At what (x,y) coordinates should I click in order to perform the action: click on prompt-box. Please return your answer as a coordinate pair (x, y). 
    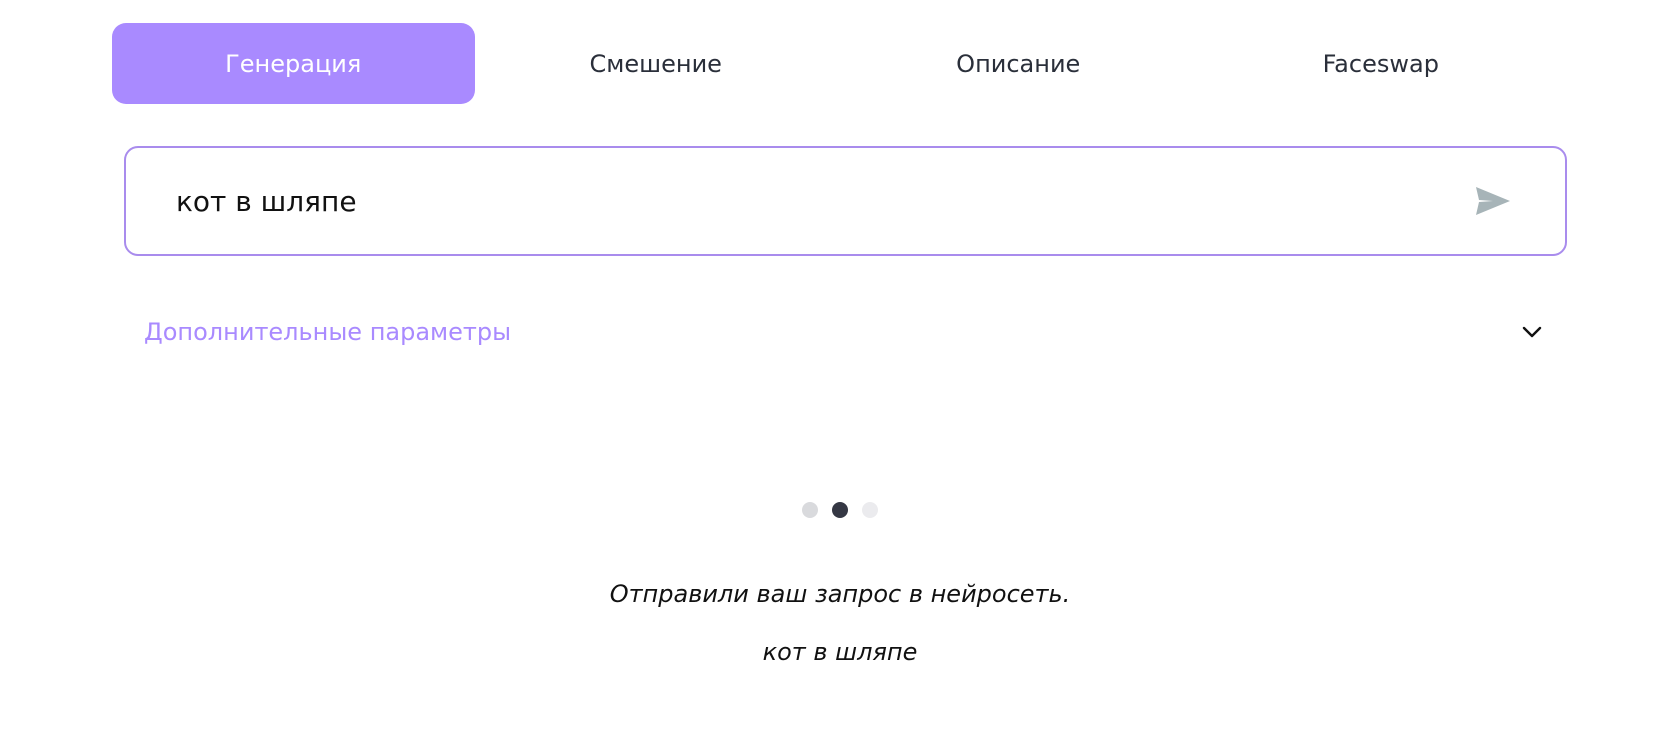
    Looking at the image, I should click on (845, 201).